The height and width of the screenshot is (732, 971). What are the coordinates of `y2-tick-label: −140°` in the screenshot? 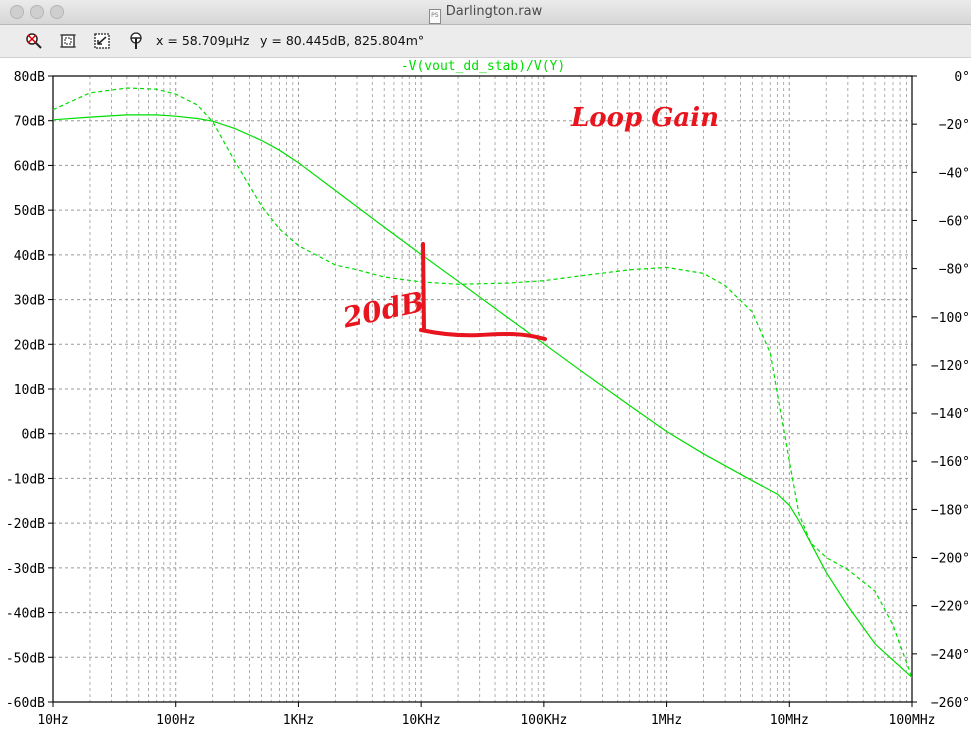 It's located at (950, 414).